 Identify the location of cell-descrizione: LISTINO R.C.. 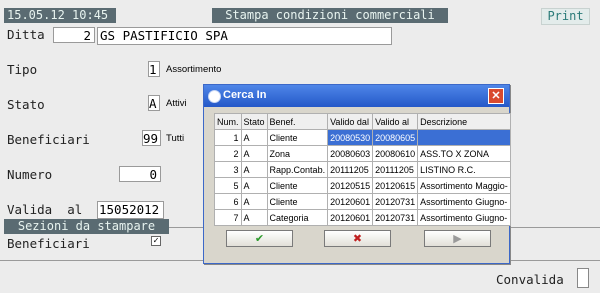
(464, 169).